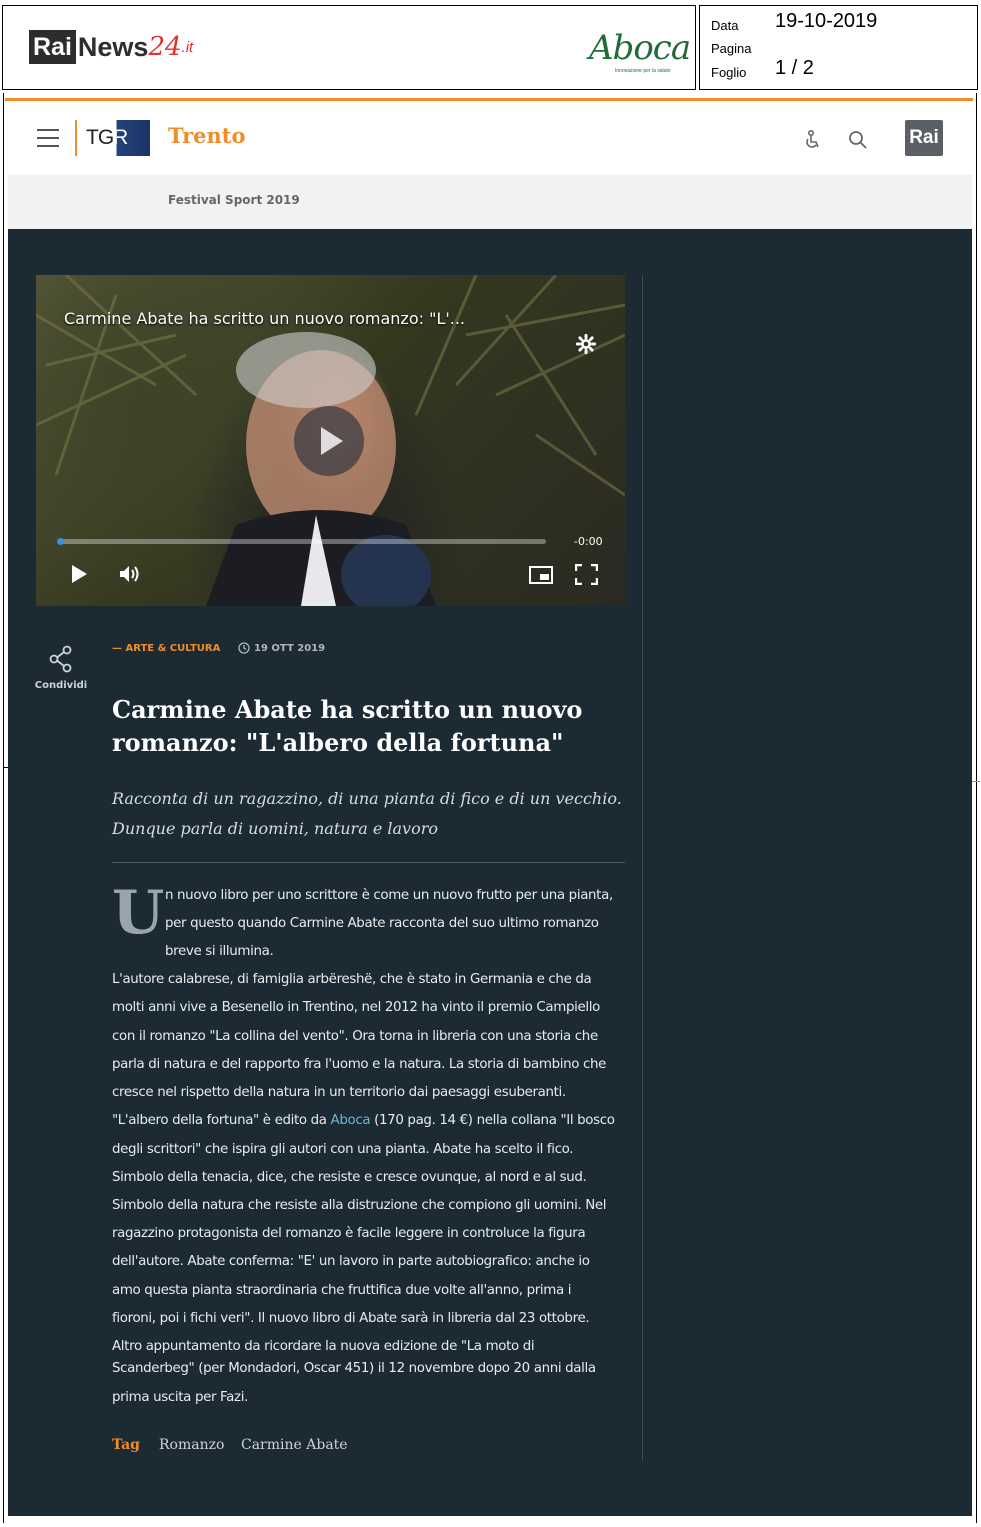 Image resolution: width=981 pixels, height=1527 pixels. I want to click on accessibility-icon, so click(813, 140).